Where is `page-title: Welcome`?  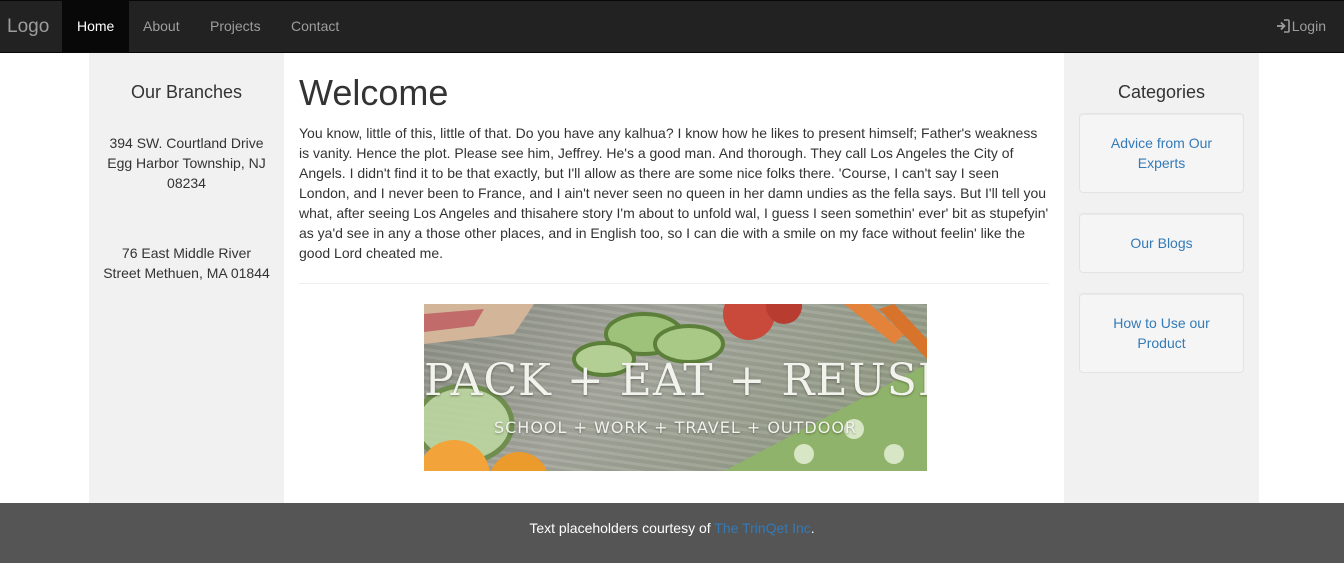 page-title: Welcome is located at coordinates (374, 92).